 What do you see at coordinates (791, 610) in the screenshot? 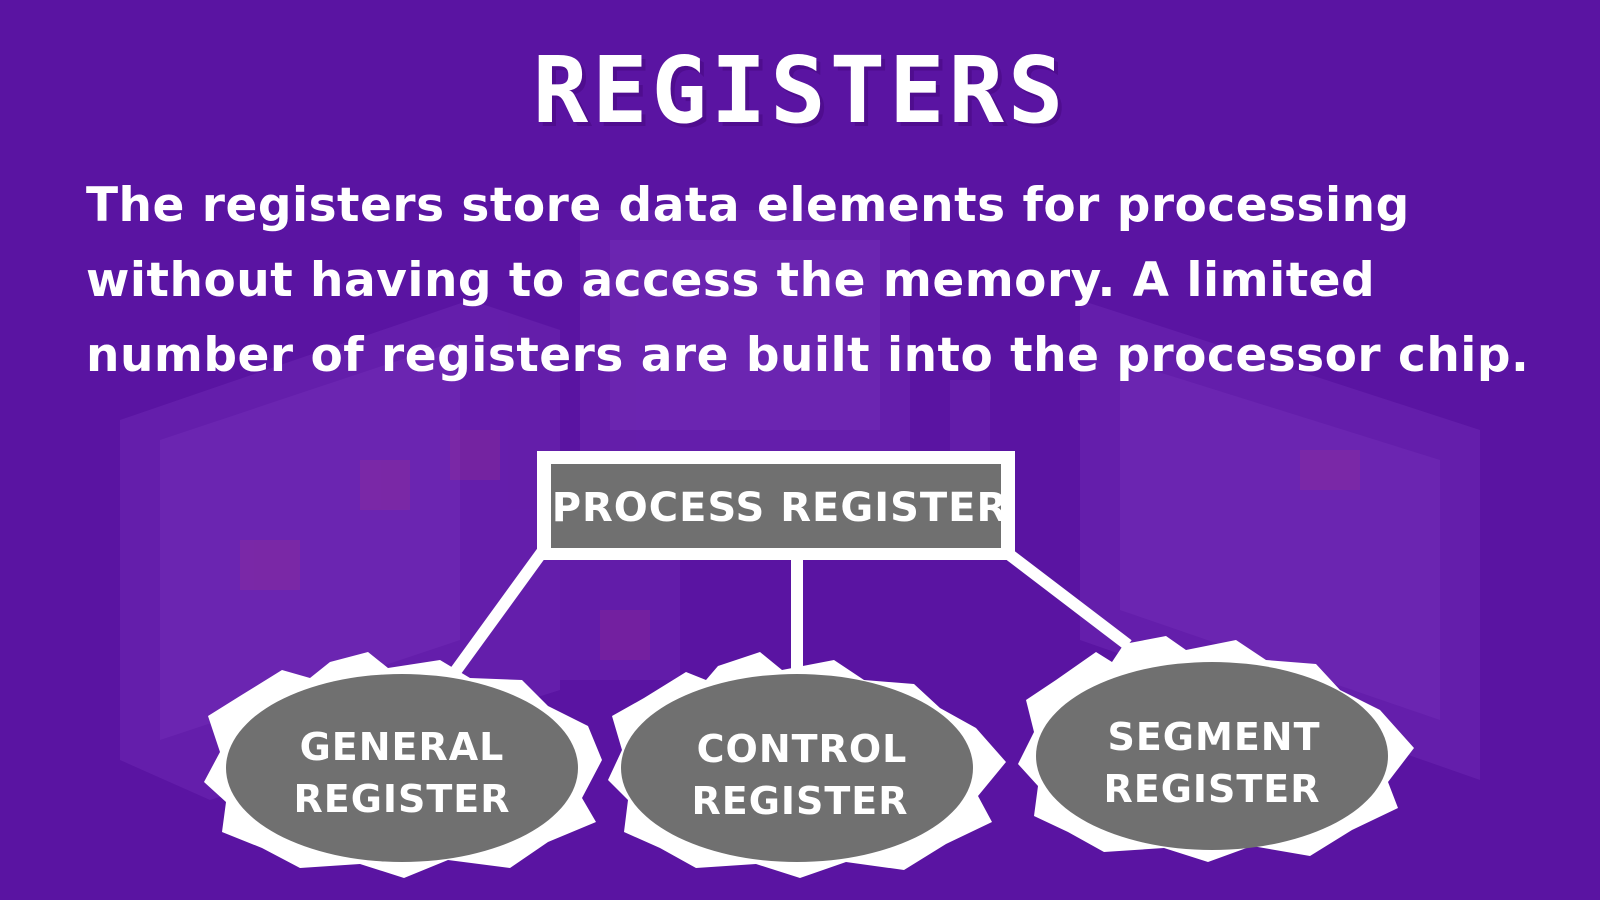
I see `connector-lines` at bounding box center [791, 610].